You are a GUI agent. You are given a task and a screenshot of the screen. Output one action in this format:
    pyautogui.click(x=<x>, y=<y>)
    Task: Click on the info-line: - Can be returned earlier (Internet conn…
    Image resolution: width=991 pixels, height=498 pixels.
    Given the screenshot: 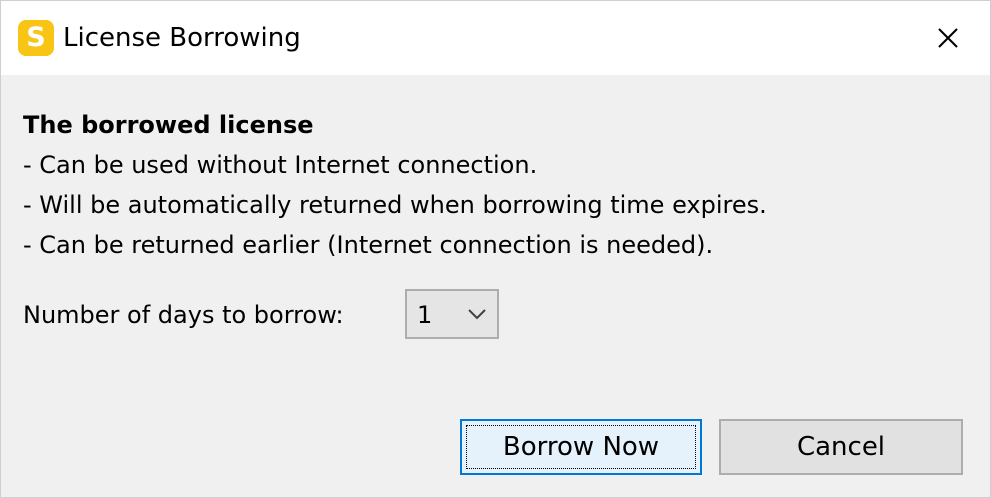 What is the action you would take?
    pyautogui.click(x=368, y=245)
    